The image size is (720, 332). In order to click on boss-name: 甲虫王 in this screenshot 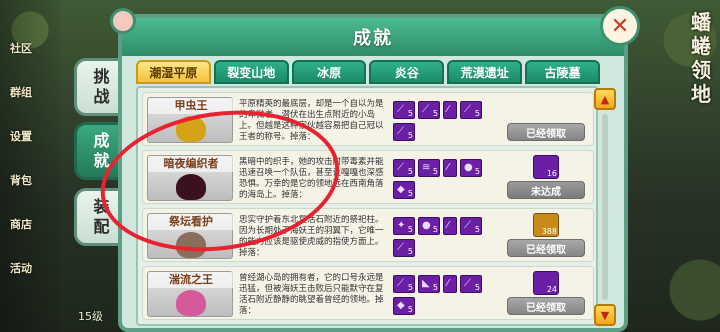, I will do `click(191, 106)`.